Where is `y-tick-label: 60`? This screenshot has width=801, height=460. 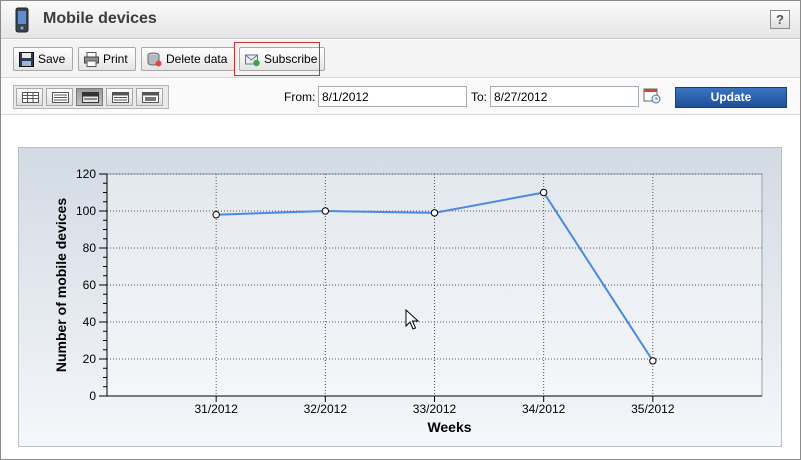 y-tick-label: 60 is located at coordinates (90, 285).